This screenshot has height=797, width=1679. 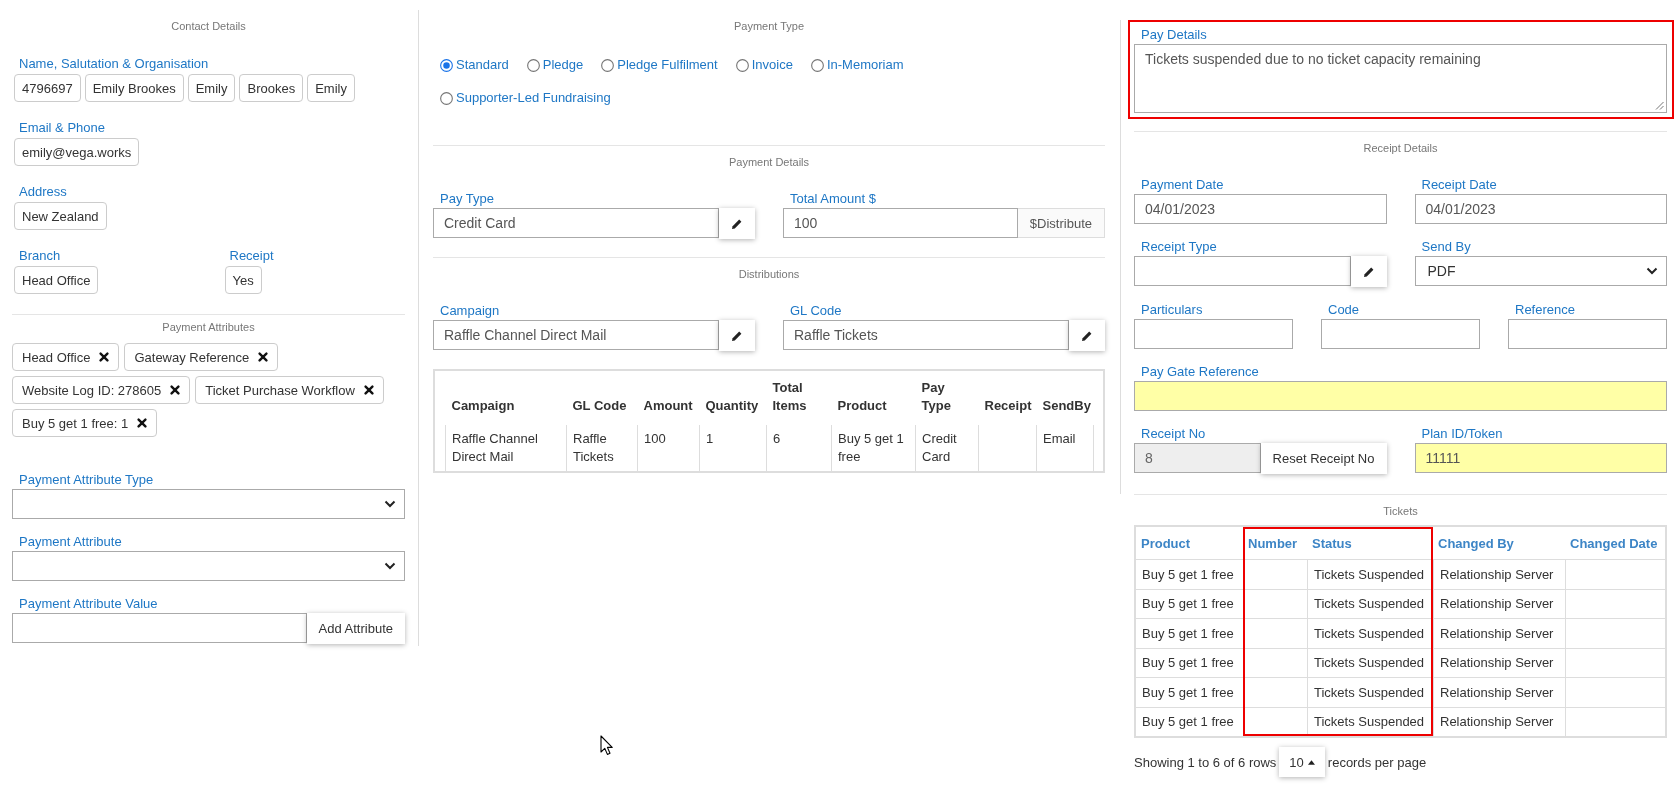 I want to click on chevron-down-icon, so click(x=390, y=504).